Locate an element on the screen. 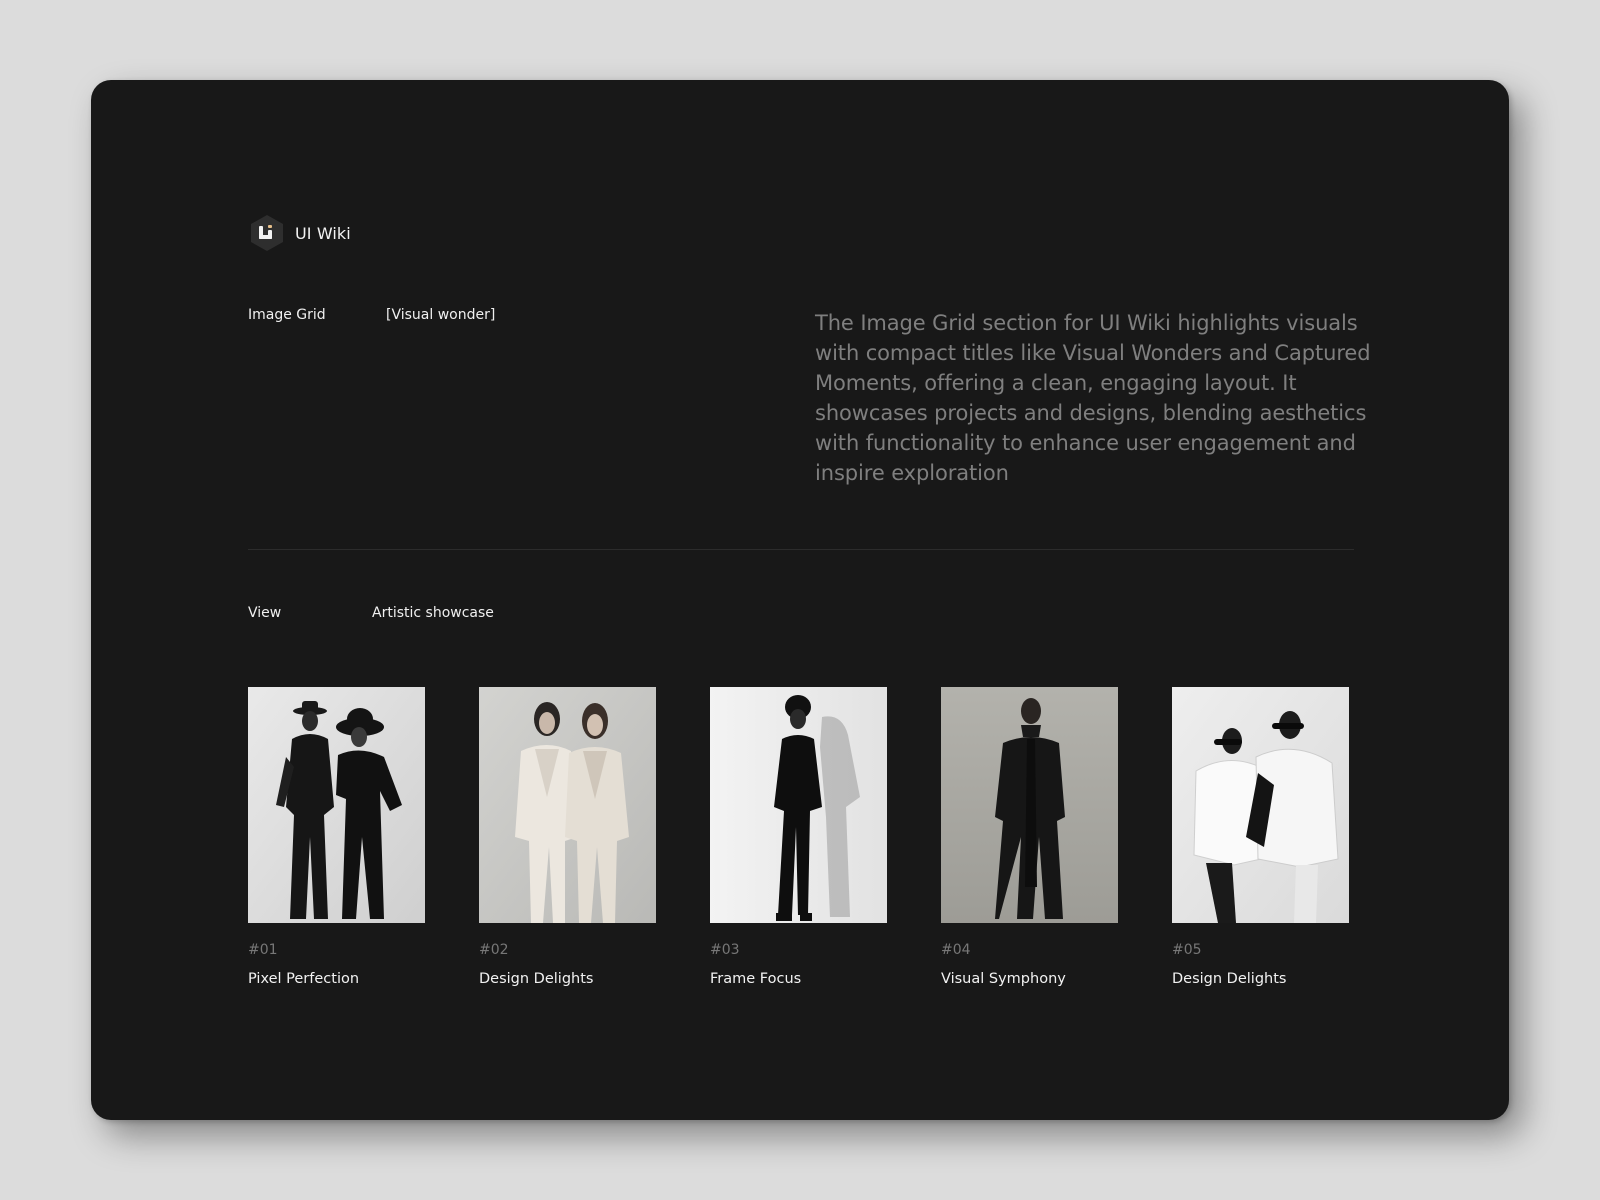  view-label: View is located at coordinates (265, 613).